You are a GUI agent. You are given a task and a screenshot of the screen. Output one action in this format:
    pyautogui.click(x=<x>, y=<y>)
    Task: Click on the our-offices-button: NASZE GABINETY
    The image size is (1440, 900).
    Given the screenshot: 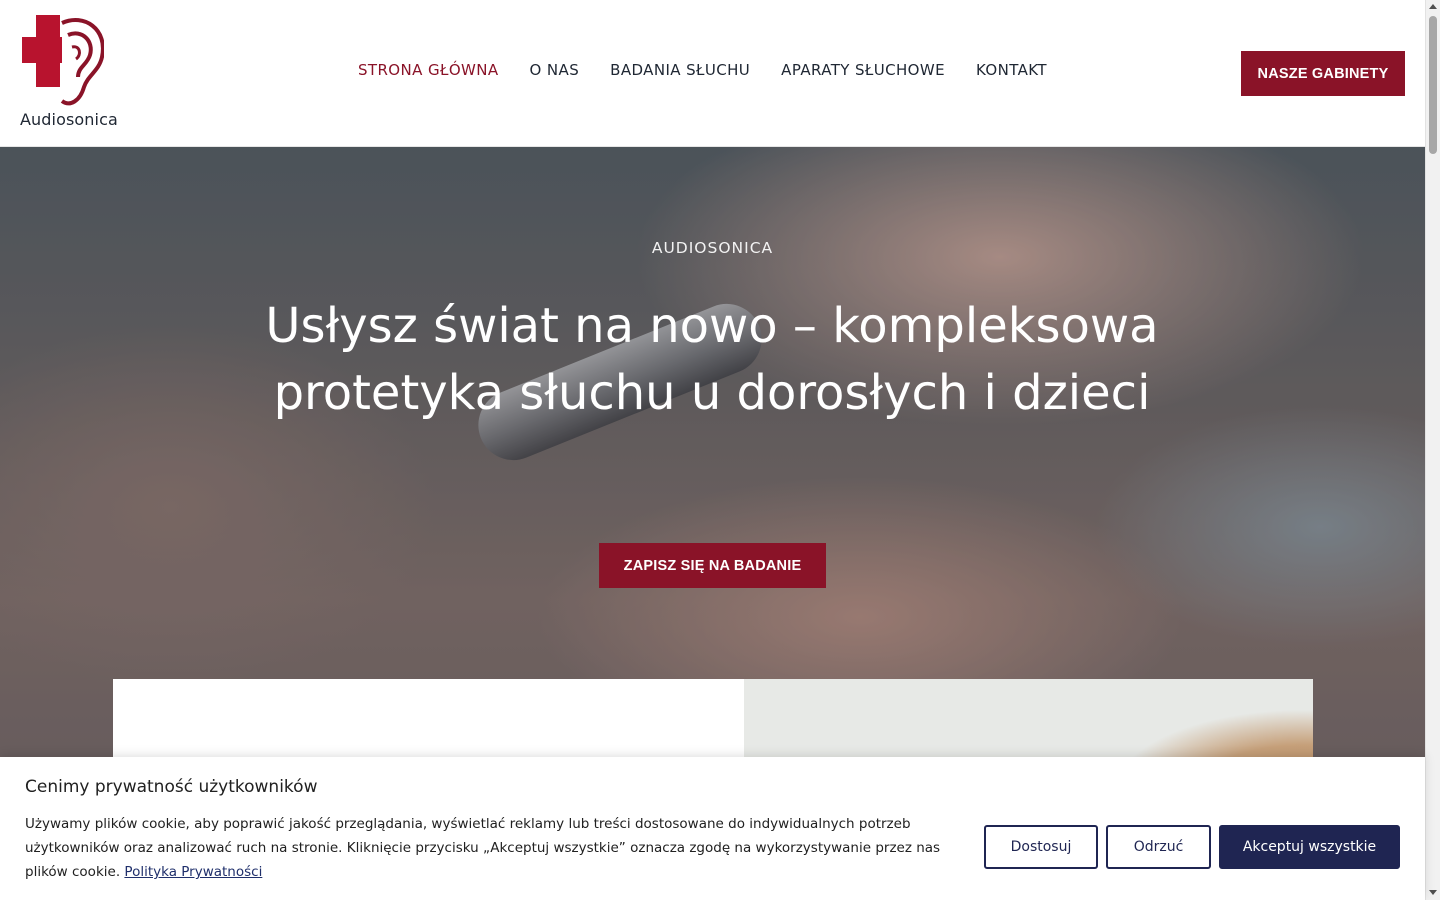 What is the action you would take?
    pyautogui.click(x=1323, y=73)
    